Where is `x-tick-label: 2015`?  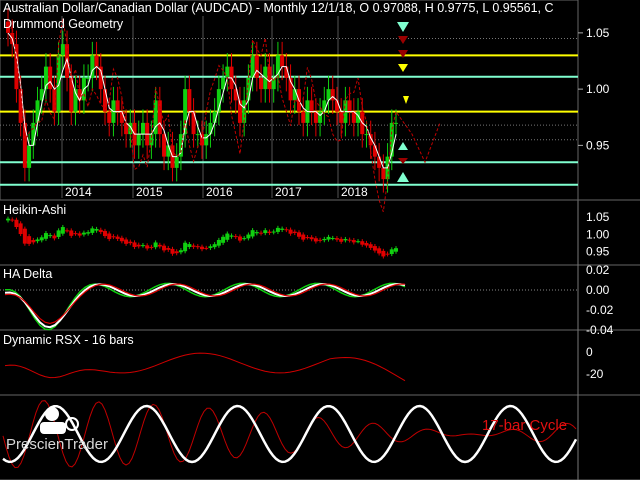 x-tick-label: 2015 is located at coordinates (149, 192).